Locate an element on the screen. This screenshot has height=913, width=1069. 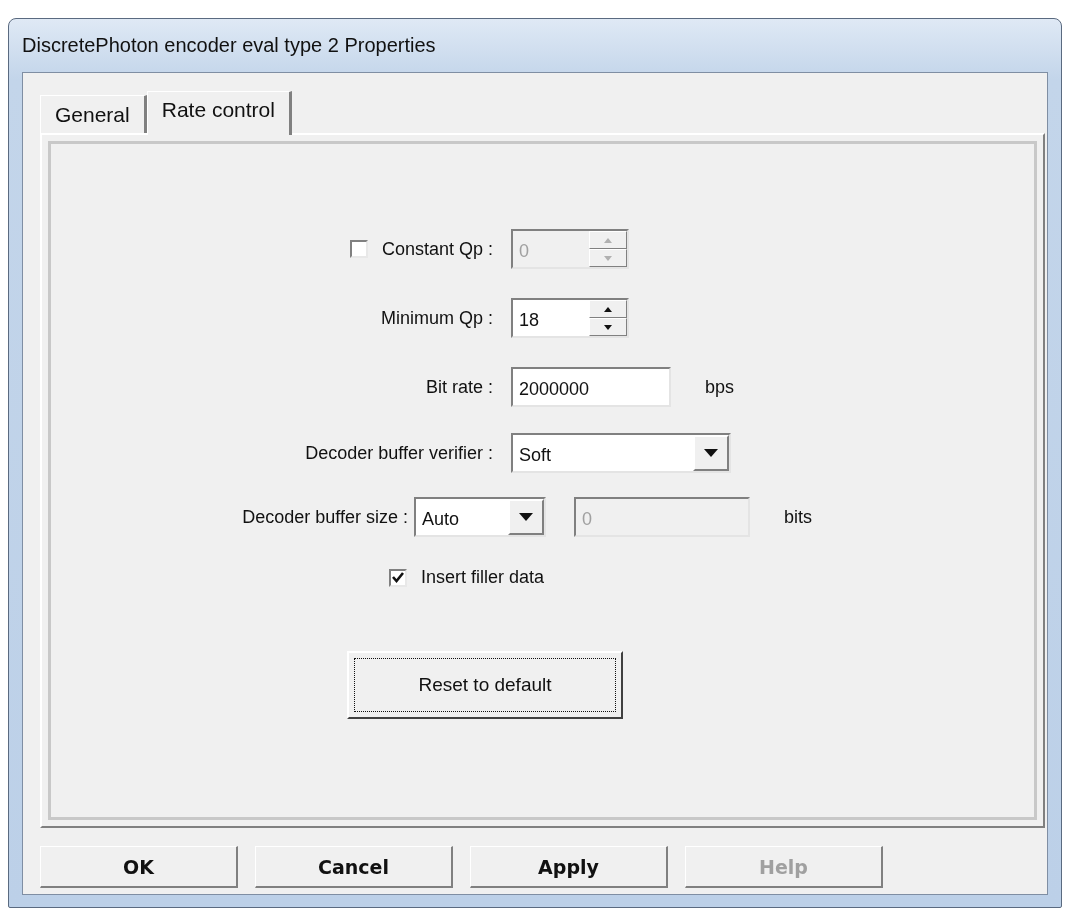
checkbox is located at coordinates (398, 577).